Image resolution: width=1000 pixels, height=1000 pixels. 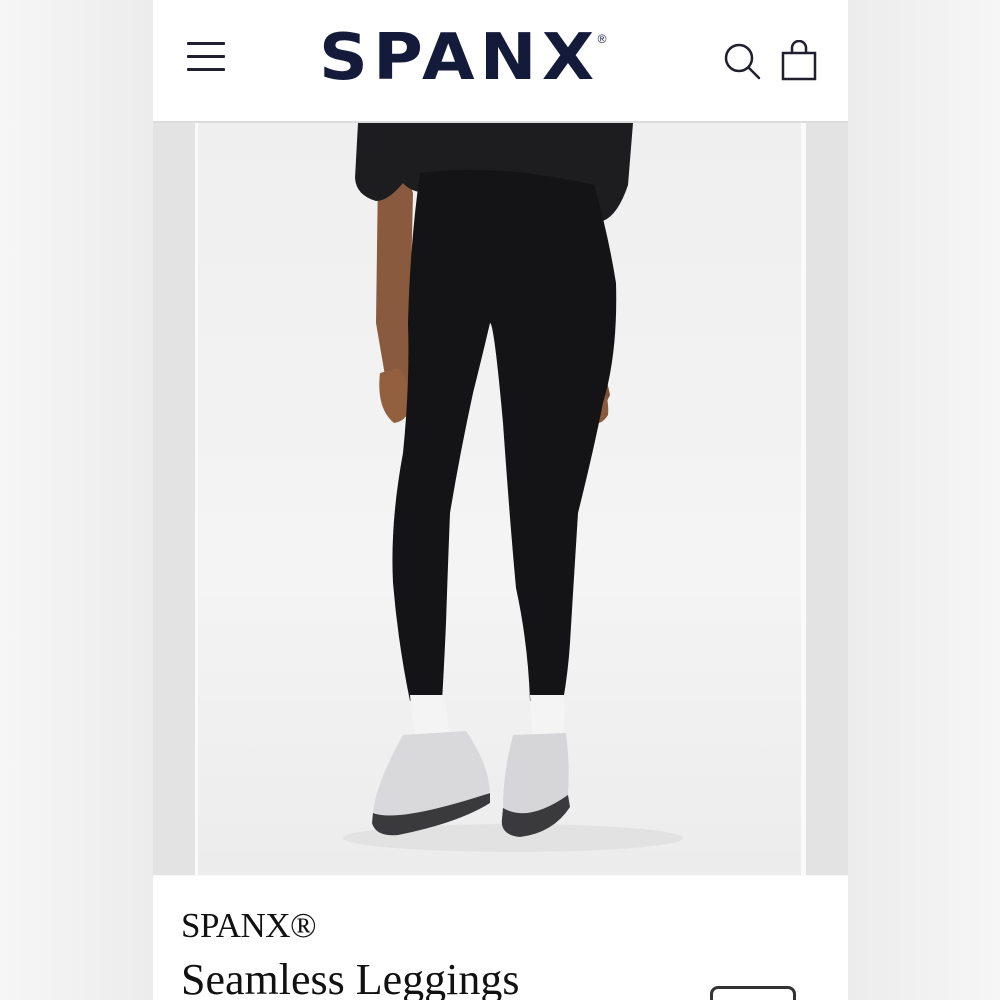 What do you see at coordinates (249, 925) in the screenshot?
I see `product-brand: SPANX®` at bounding box center [249, 925].